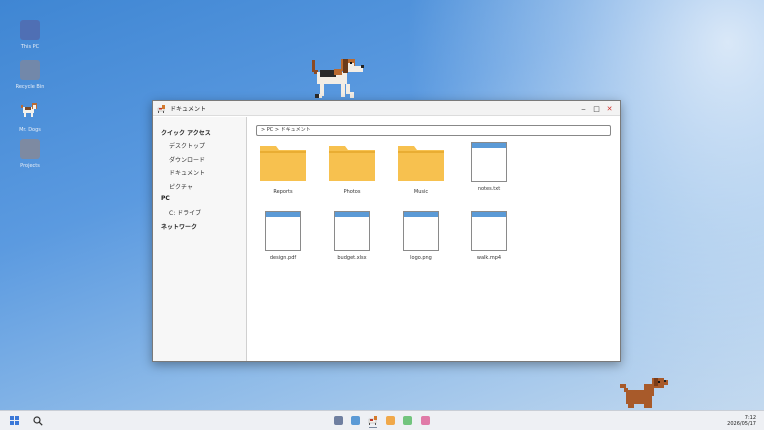 The height and width of the screenshot is (430, 764). What do you see at coordinates (338, 420) in the screenshot?
I see `taskbar-app-1-icon` at bounding box center [338, 420].